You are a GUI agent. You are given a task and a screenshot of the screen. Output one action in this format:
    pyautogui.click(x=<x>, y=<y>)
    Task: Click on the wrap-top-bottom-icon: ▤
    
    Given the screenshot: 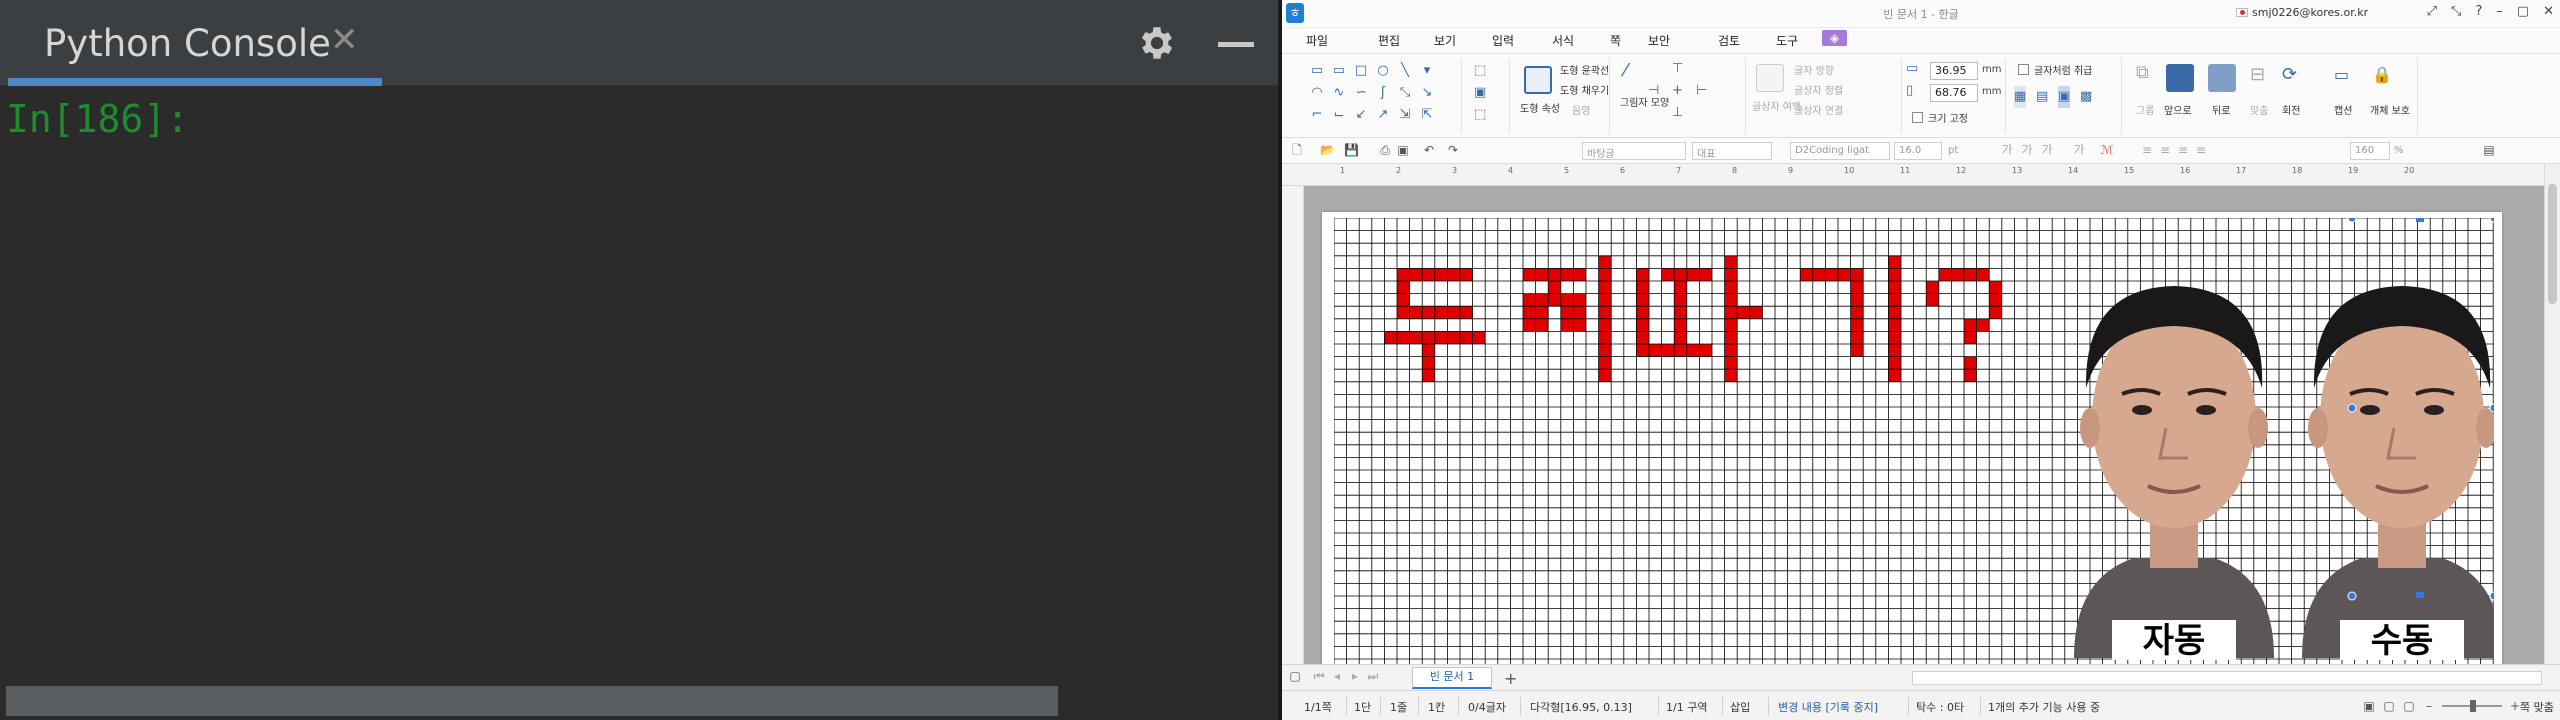 What is the action you would take?
    pyautogui.click(x=2042, y=97)
    